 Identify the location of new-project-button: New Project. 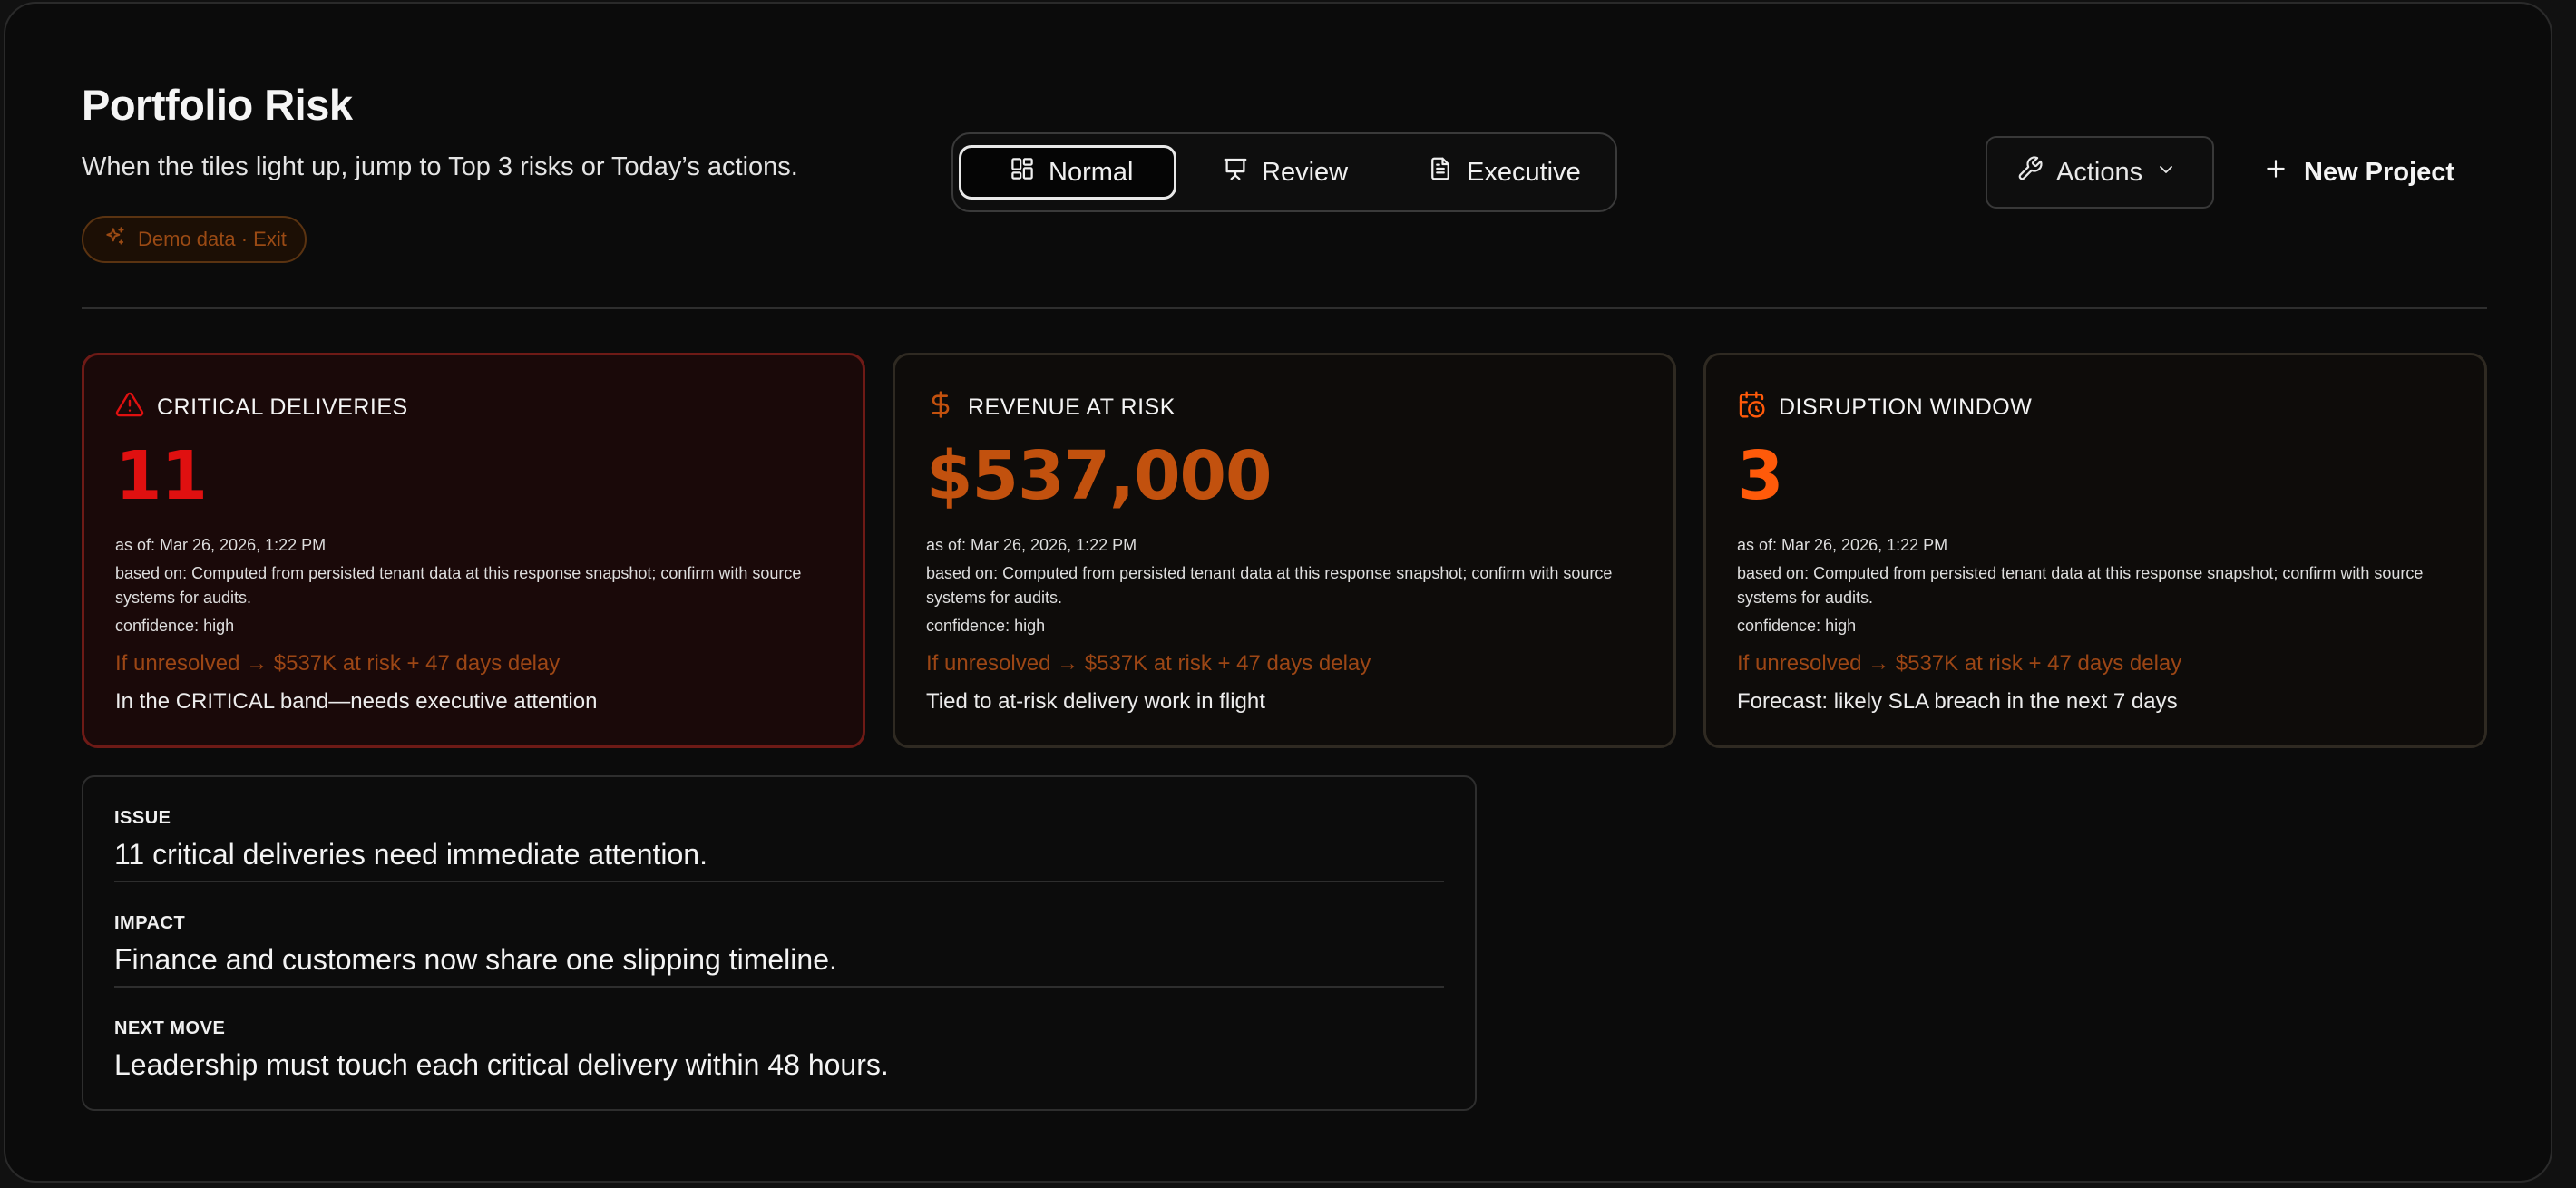
(2359, 172).